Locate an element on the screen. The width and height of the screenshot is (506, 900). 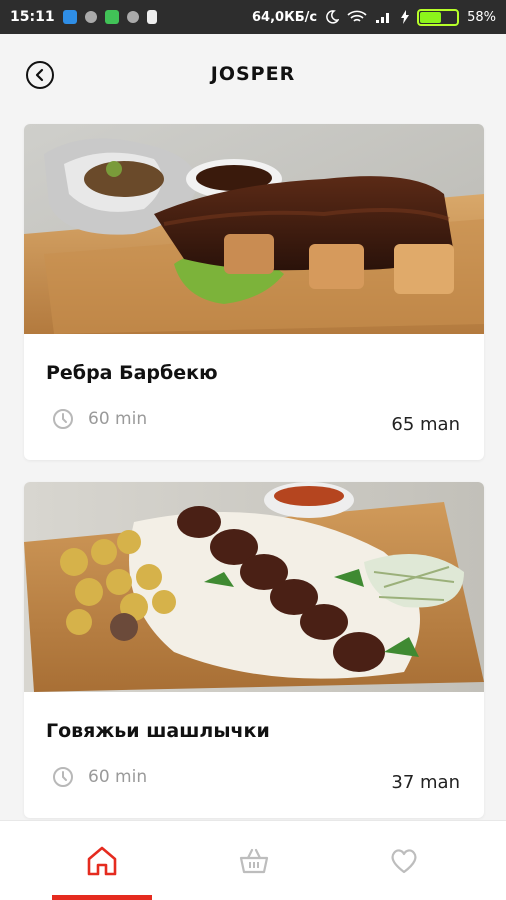
nav-basket is located at coordinates (254, 860).